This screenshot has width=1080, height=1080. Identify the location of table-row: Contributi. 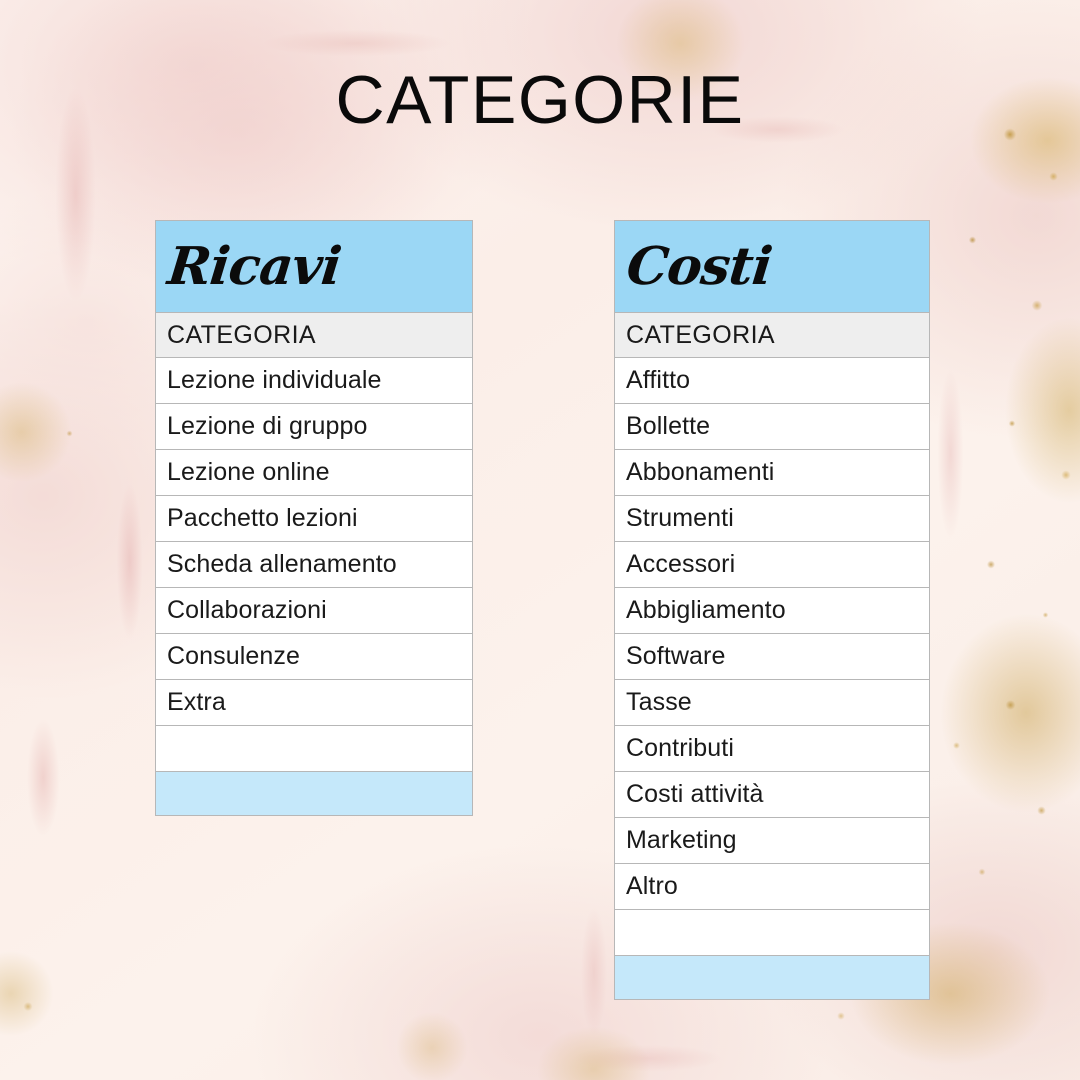
(772, 749).